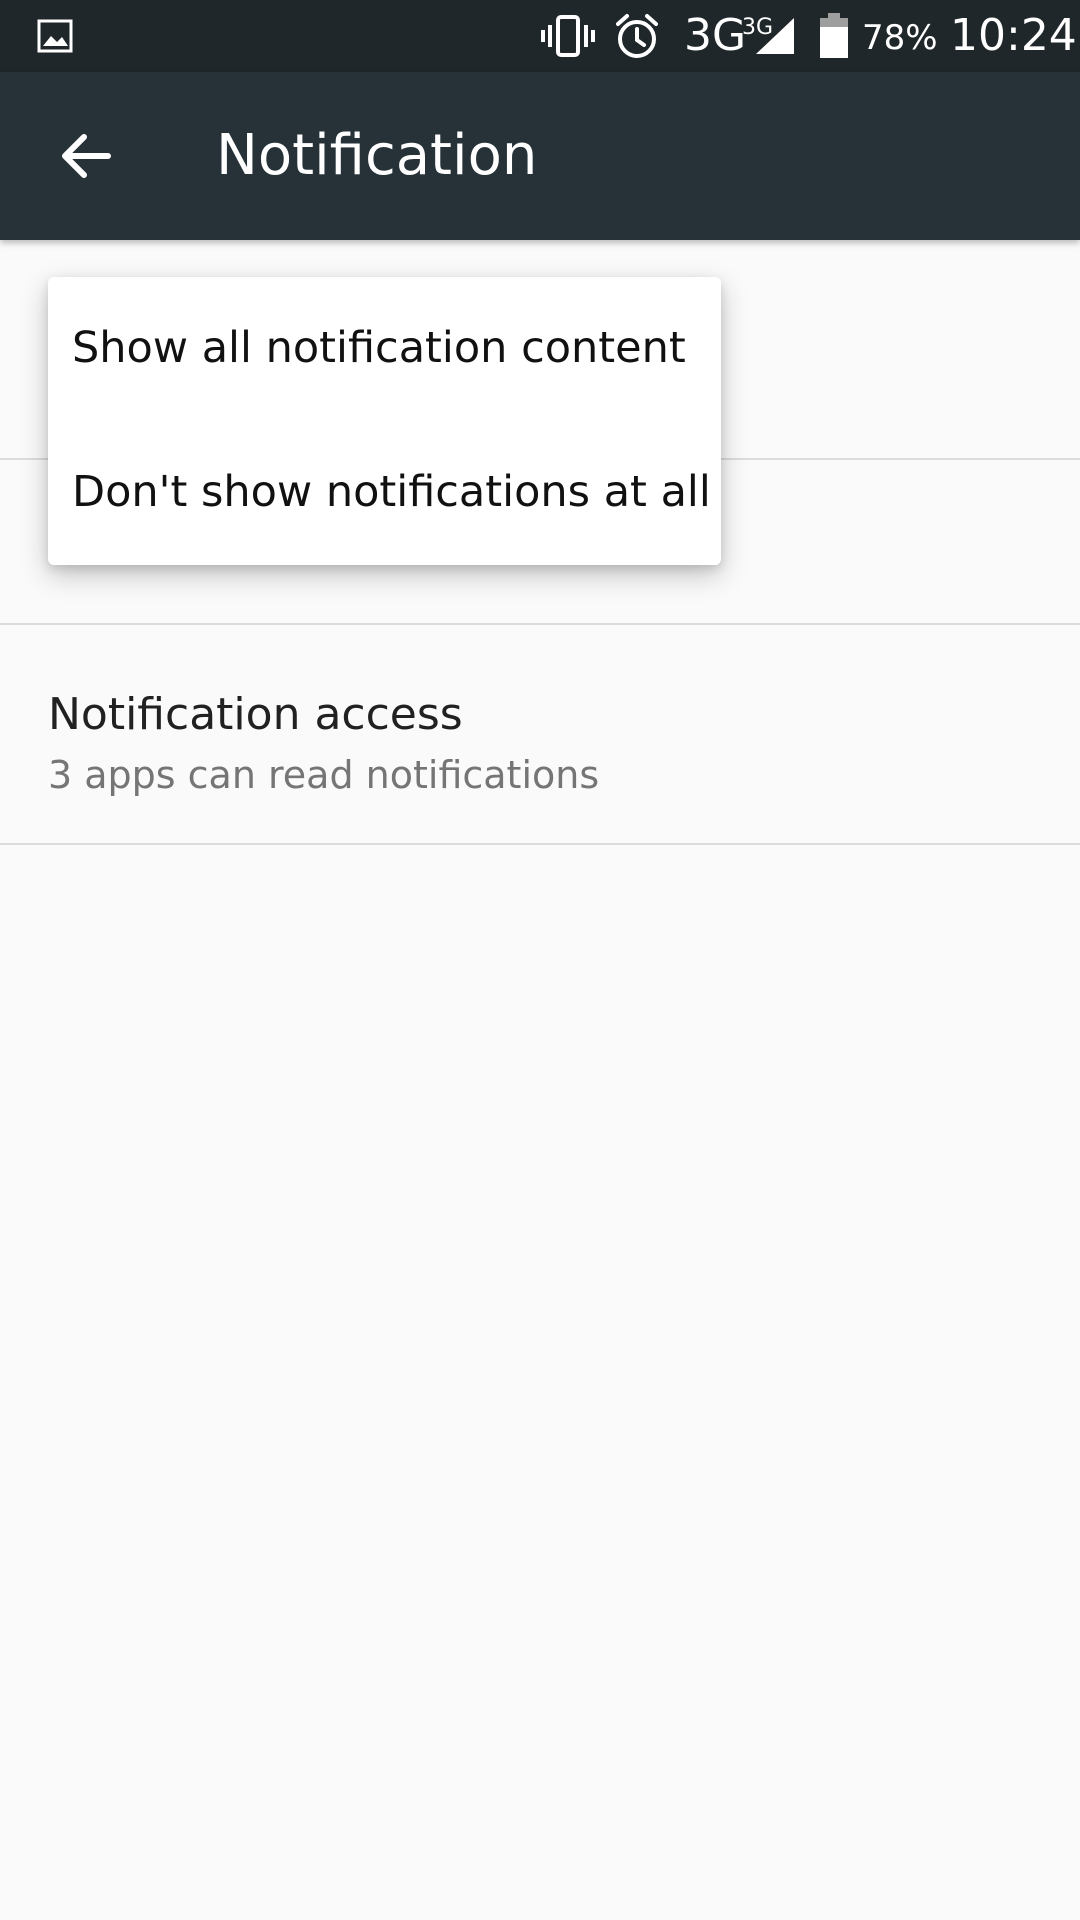  Describe the element at coordinates (1013, 35) in the screenshot. I see `clock-label: 10:24` at that location.